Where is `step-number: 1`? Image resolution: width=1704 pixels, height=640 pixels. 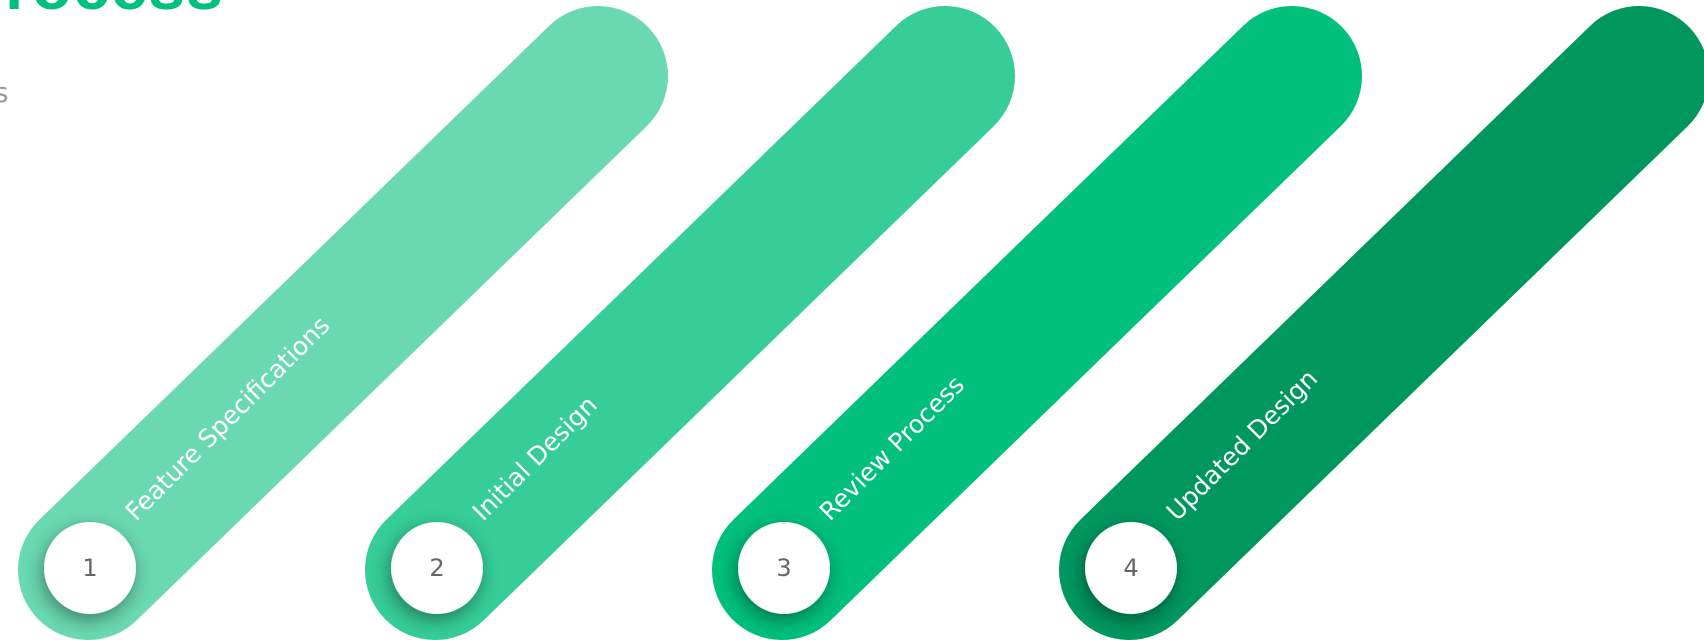
step-number: 1 is located at coordinates (89, 568).